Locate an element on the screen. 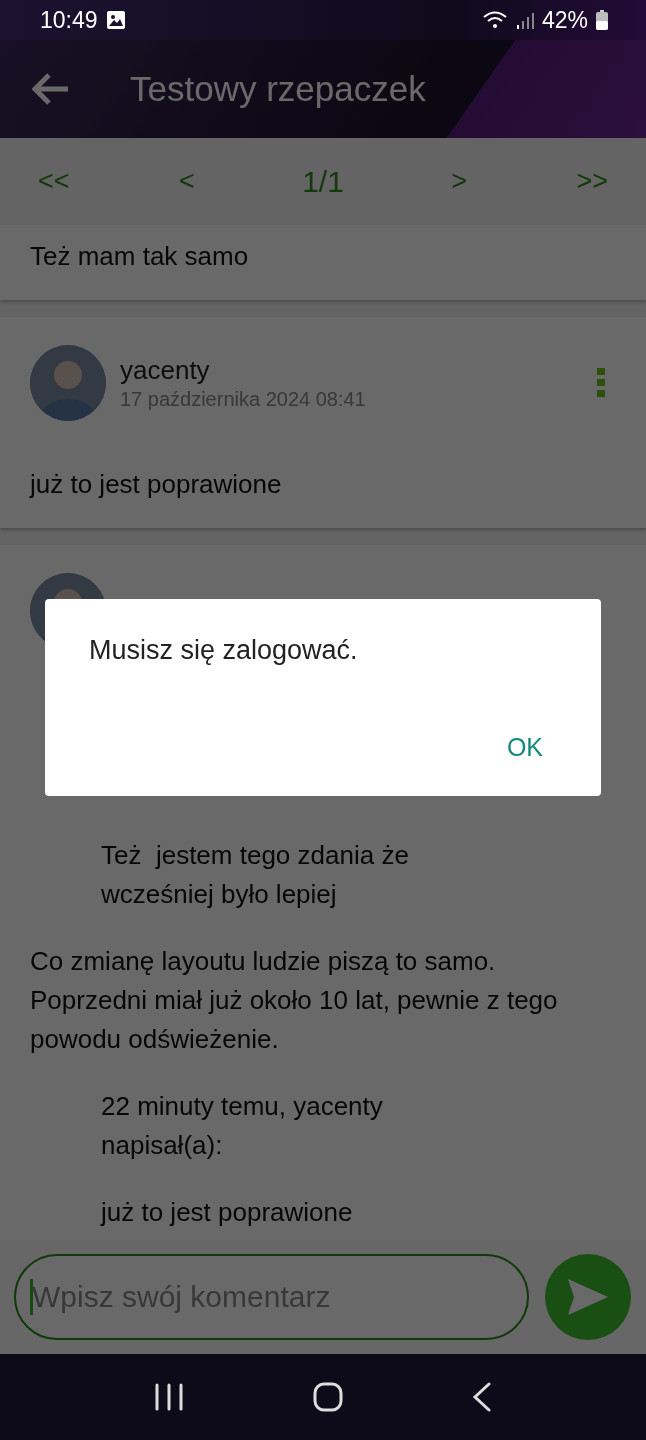  comment-text: już to jest poprawione is located at coordinates (156, 484).